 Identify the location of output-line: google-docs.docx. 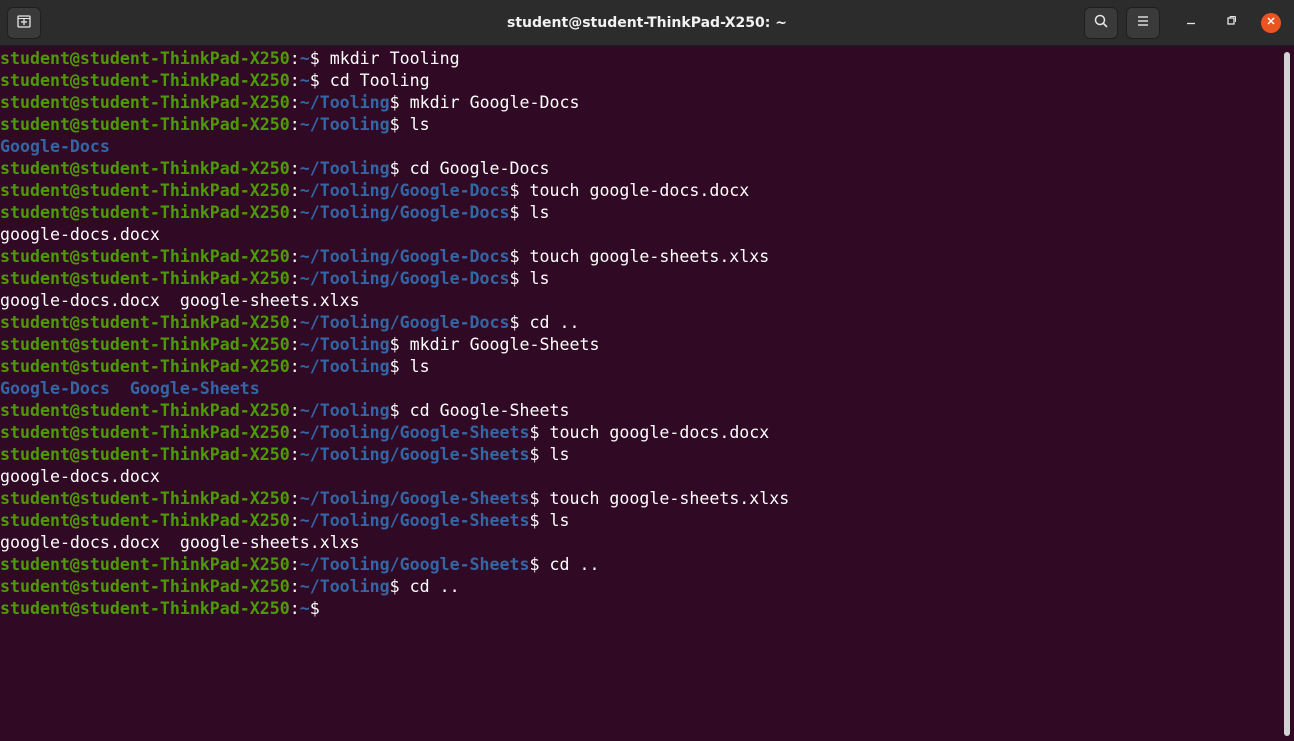
(641, 235).